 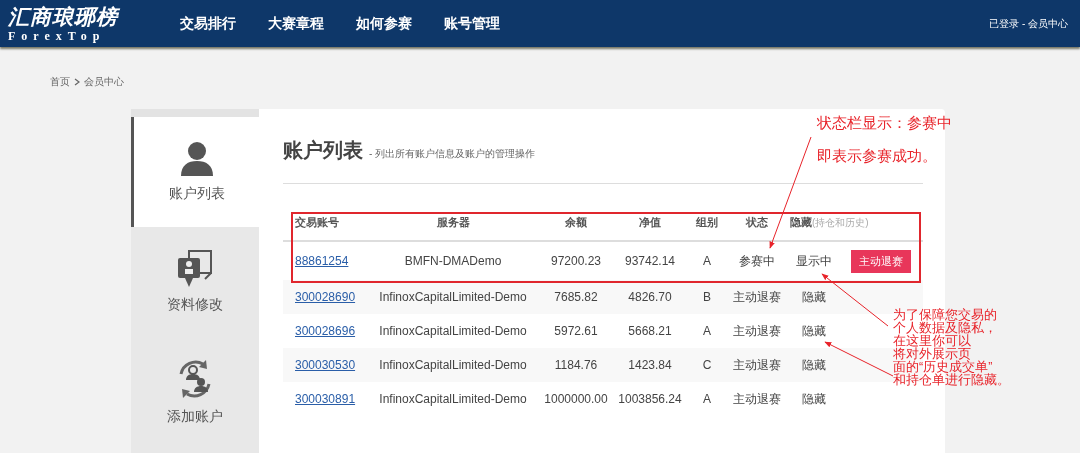 What do you see at coordinates (951, 348) in the screenshot?
I see `annotation-note: 为了保障您交易的 个人数据及隐私， 在这里你可以 将对外展示页 面的“历史成交单” 和持仓单进行隐藏。` at bounding box center [951, 348].